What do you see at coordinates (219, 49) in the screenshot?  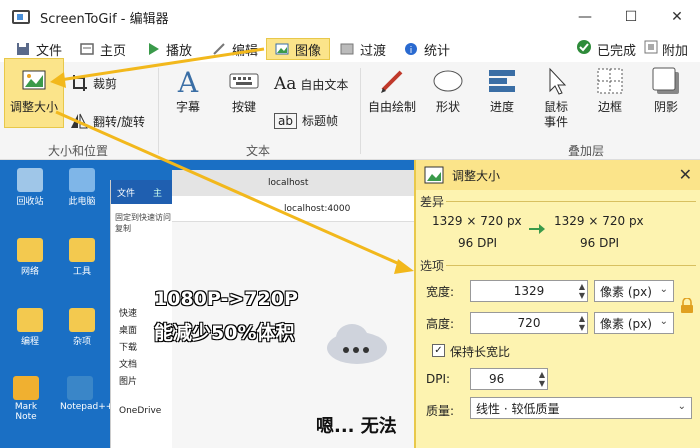 I see `edit-icon` at bounding box center [219, 49].